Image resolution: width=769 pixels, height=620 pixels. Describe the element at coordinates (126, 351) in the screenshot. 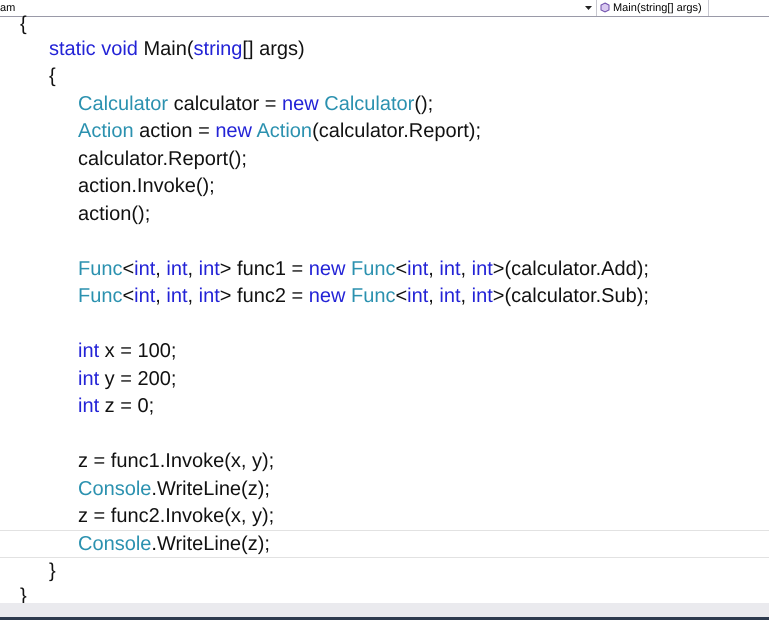

I see `code-line: int x = 100;` at that location.